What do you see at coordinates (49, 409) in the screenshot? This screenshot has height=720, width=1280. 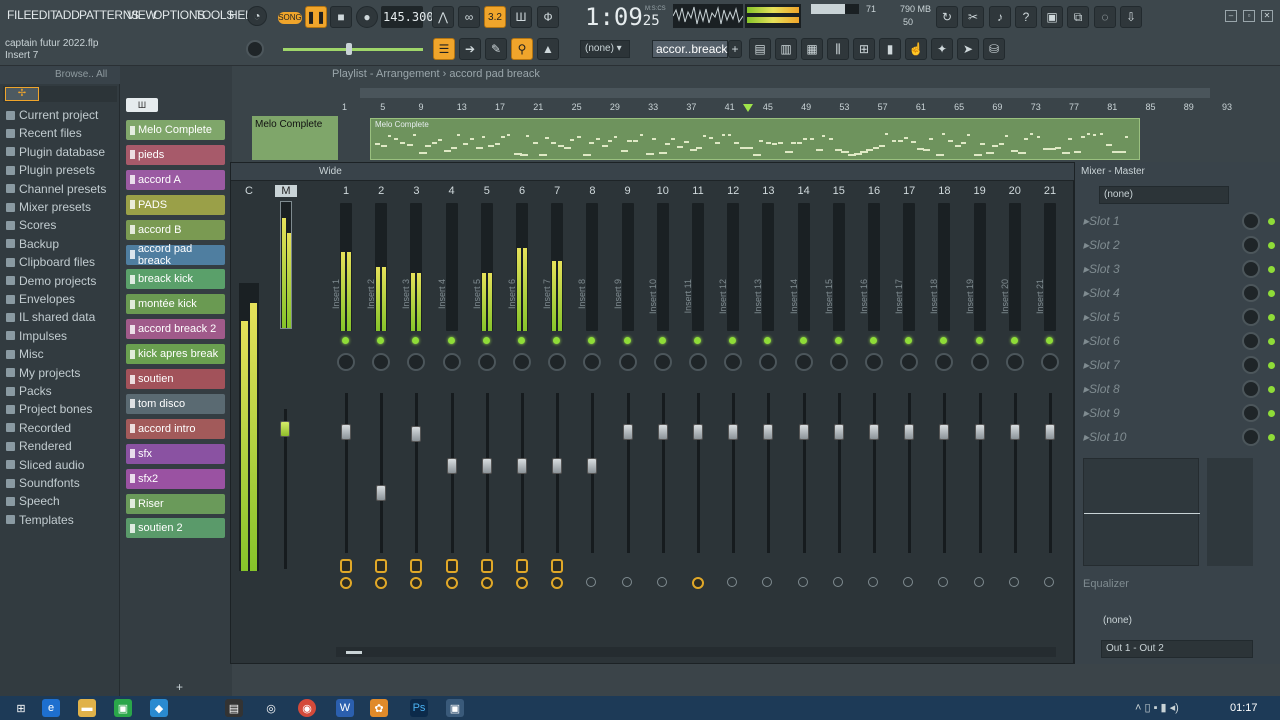 I see `browser-item: Project bones` at bounding box center [49, 409].